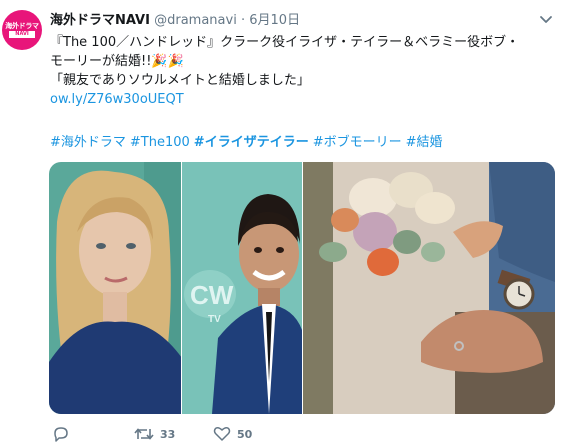 This screenshot has width=562, height=445. I want to click on hashtag: #ボブモーリー, so click(357, 142).